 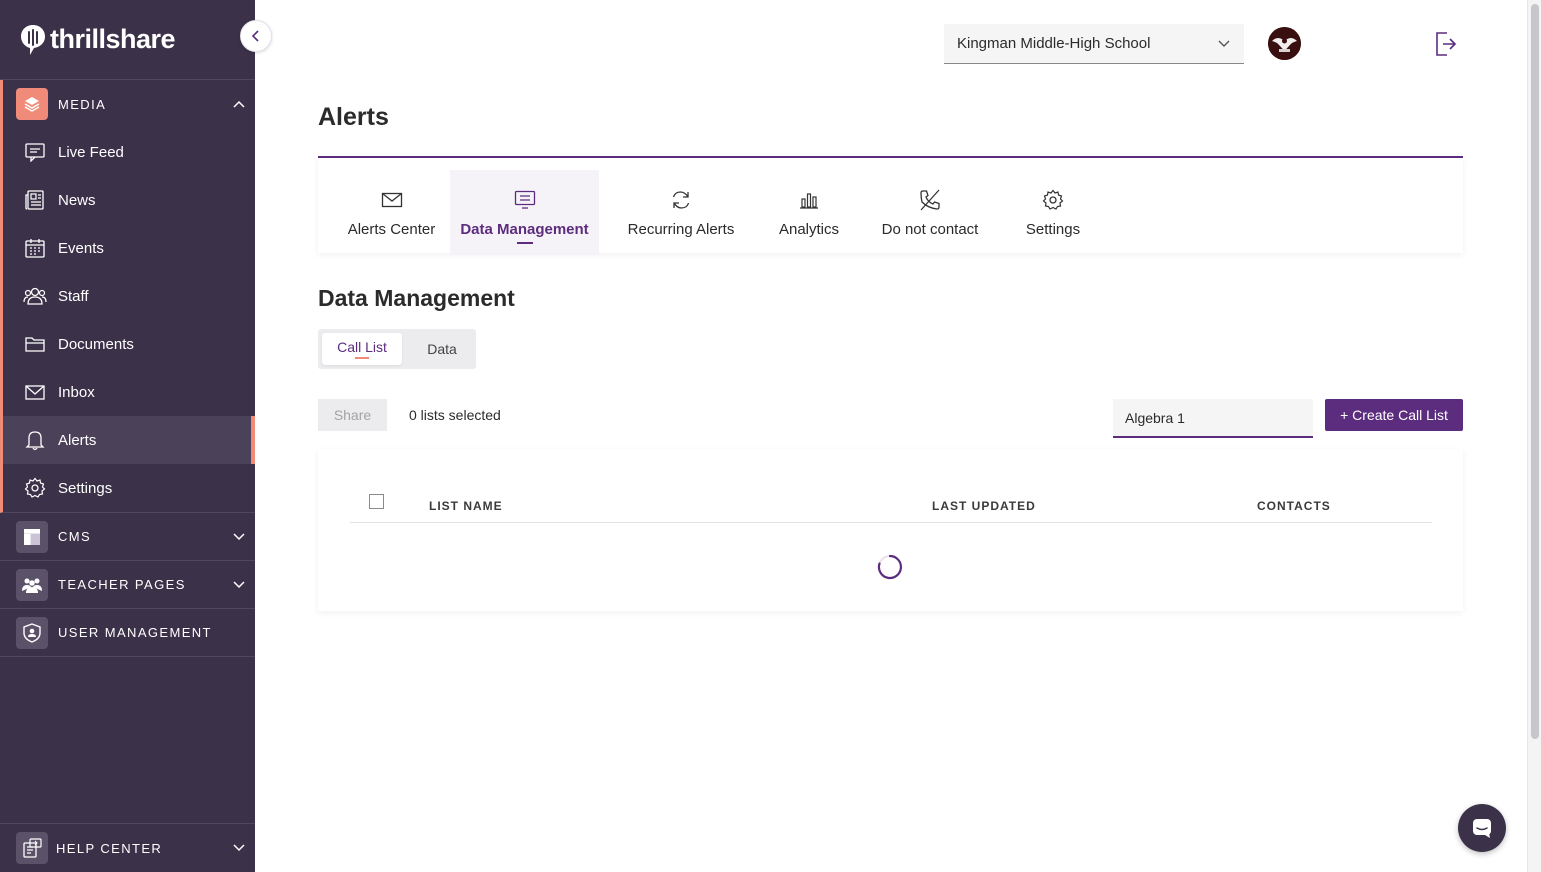 I want to click on tab-analytics: Analytics, so click(x=809, y=212).